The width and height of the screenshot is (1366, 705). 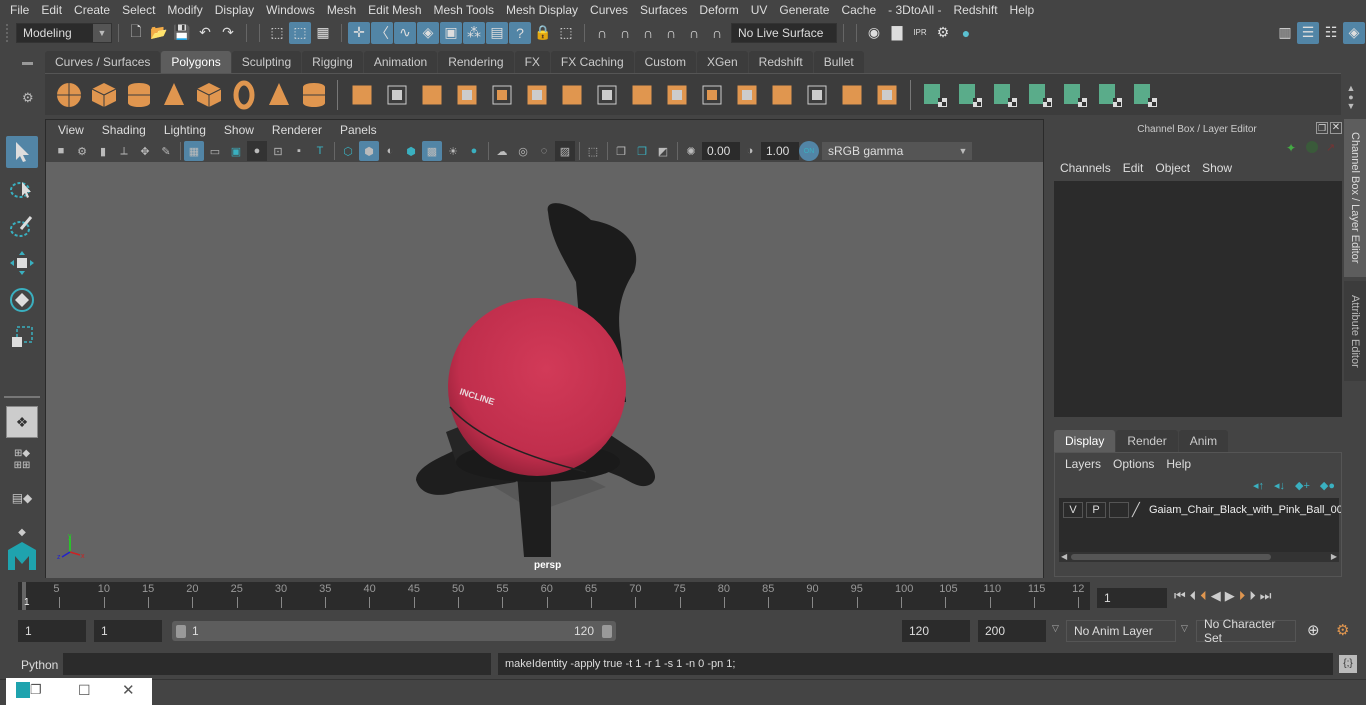 What do you see at coordinates (300, 32) in the screenshot?
I see `select-object-icon: ⬚` at bounding box center [300, 32].